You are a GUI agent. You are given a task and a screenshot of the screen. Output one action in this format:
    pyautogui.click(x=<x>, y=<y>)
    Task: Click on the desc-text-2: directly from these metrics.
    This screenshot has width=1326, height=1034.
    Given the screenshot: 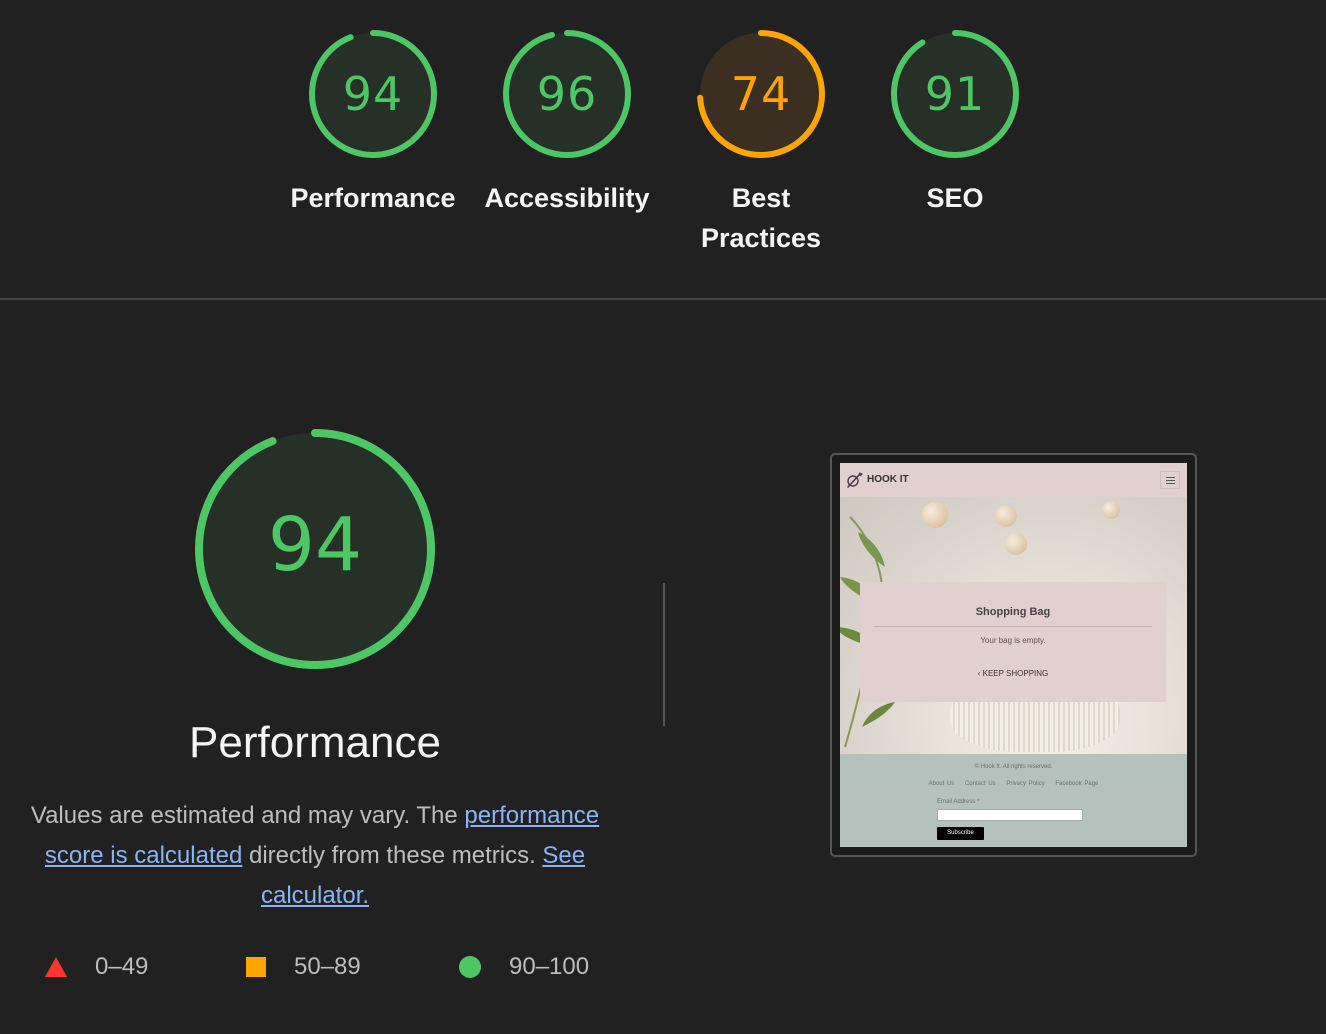 What is the action you would take?
    pyautogui.click(x=392, y=855)
    